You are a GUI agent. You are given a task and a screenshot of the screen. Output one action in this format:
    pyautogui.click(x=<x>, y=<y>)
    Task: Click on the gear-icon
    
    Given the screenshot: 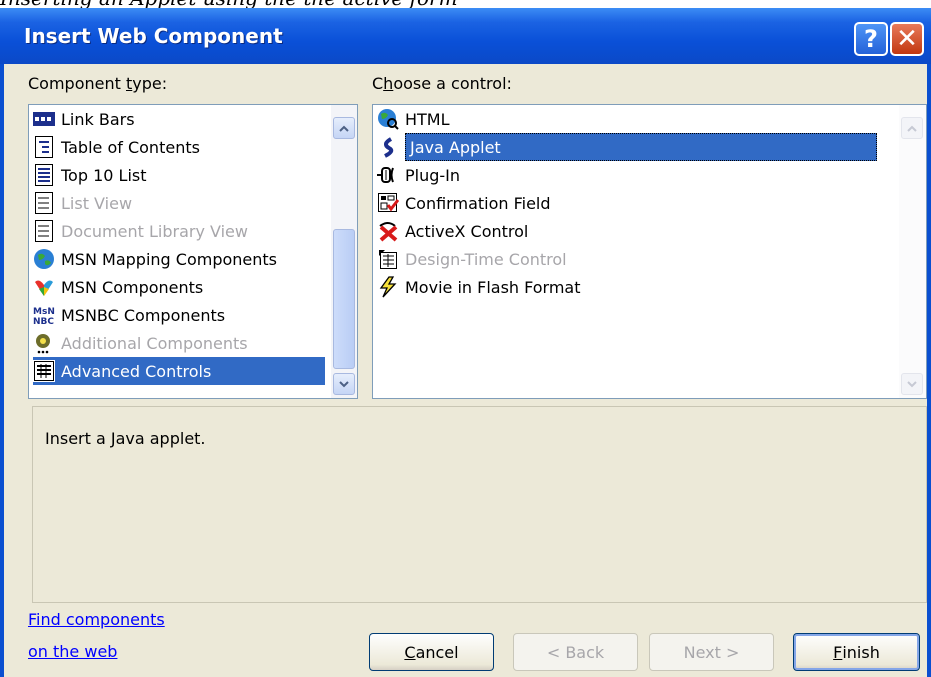 What is the action you would take?
    pyautogui.click(x=44, y=343)
    